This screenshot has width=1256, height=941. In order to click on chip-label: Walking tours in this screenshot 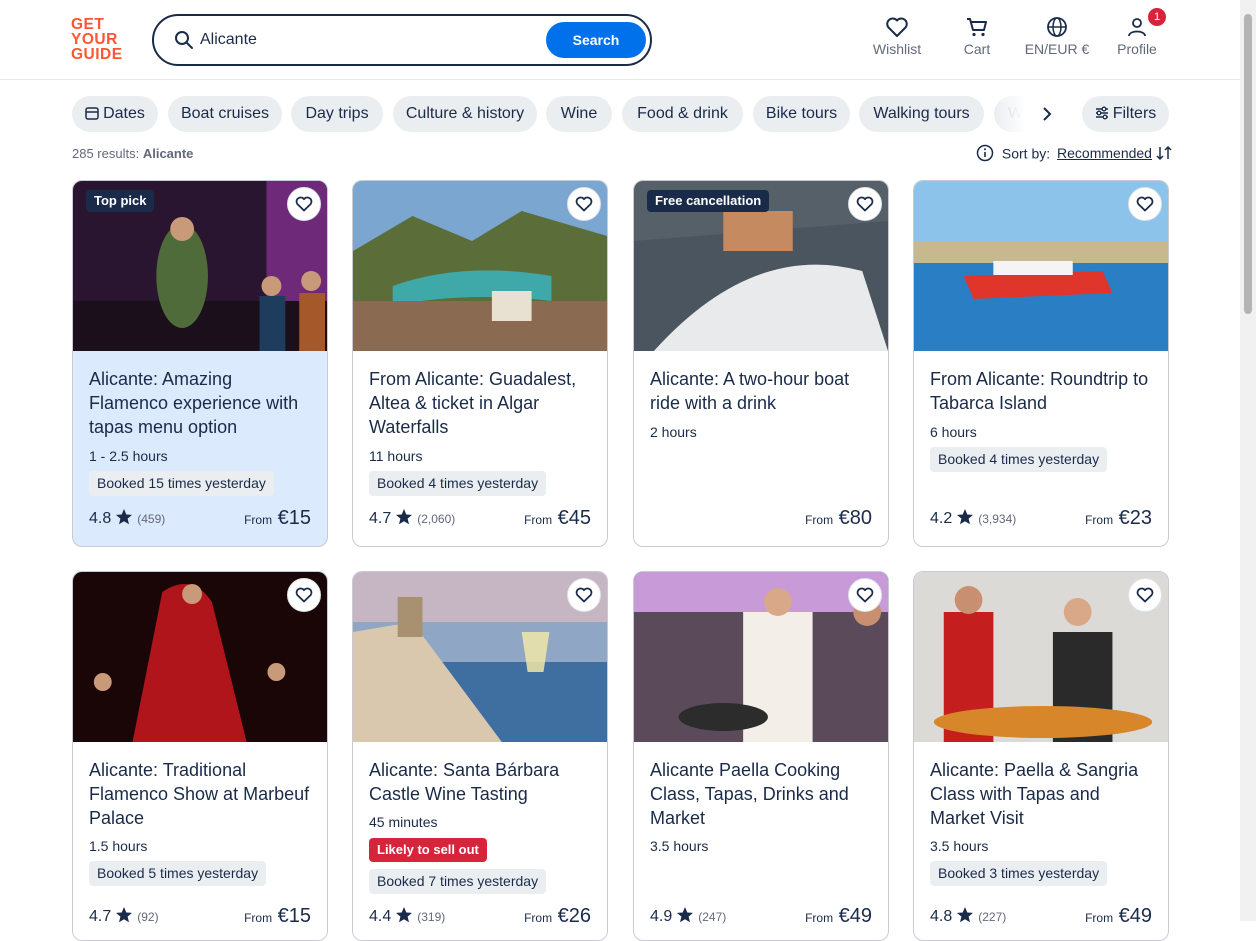, I will do `click(921, 113)`.